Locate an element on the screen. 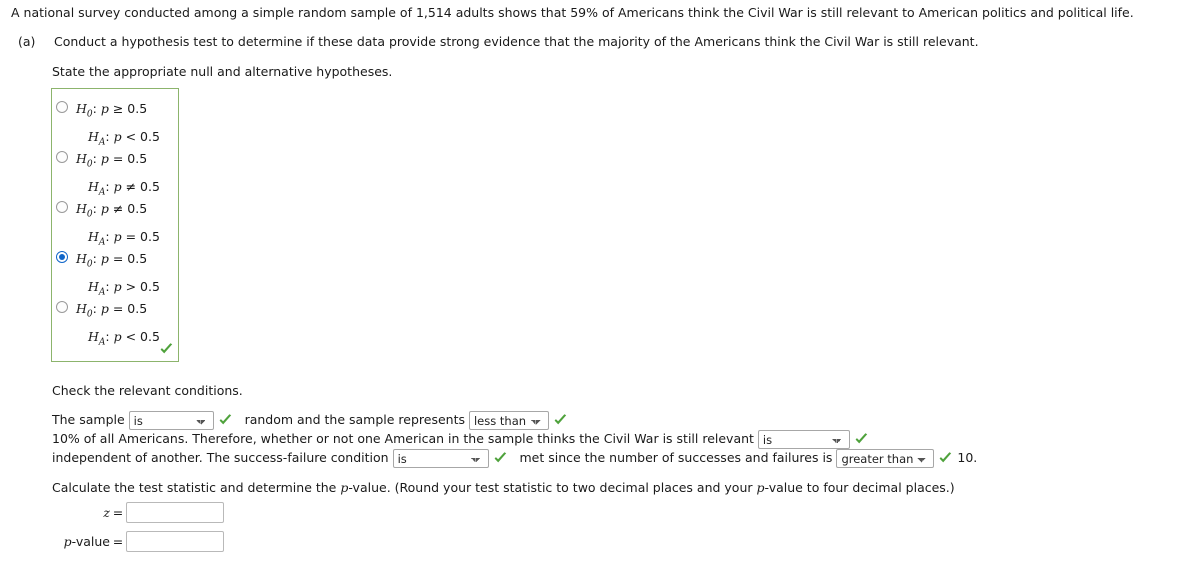  z-answer-row: z = is located at coordinates (136, 512).